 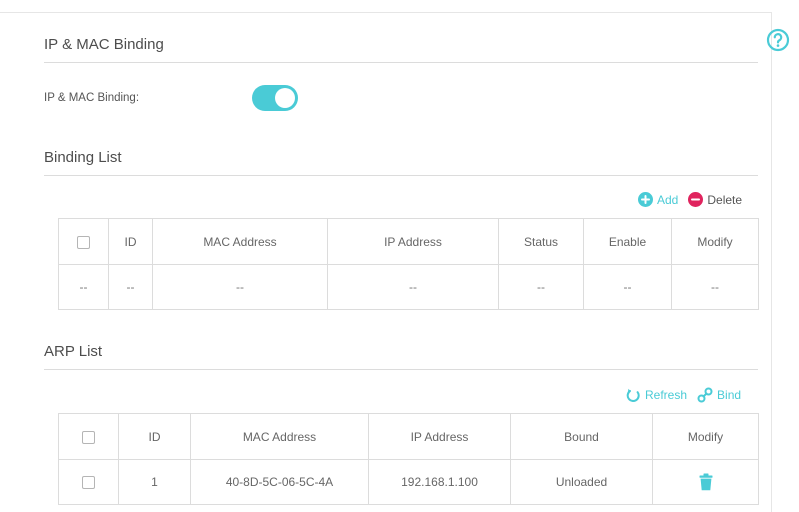 I want to click on bind-label: Bind, so click(x=729, y=395).